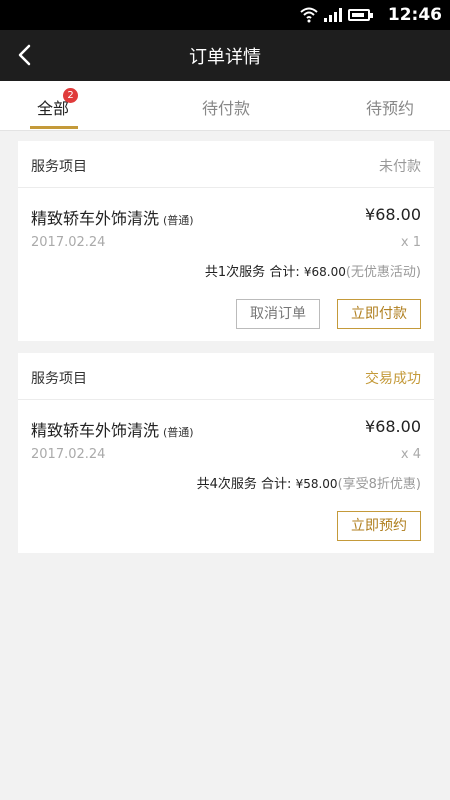 The image size is (450, 800). I want to click on item-quantity: x 4, so click(410, 454).